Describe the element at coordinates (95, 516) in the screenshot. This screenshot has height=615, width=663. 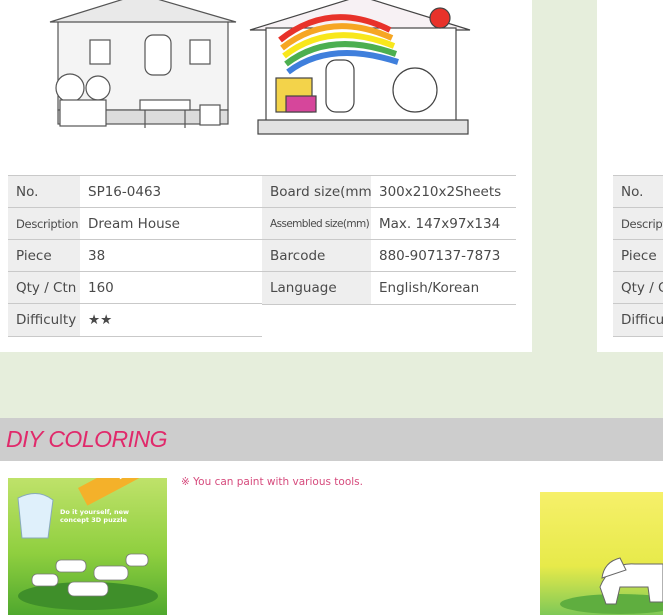
I see `box-tagline: Do it yourself, new concept 3D puzzle` at that location.